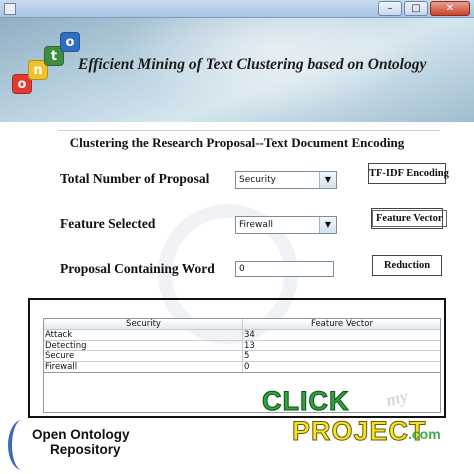  I want to click on header-separator, so click(249, 130).